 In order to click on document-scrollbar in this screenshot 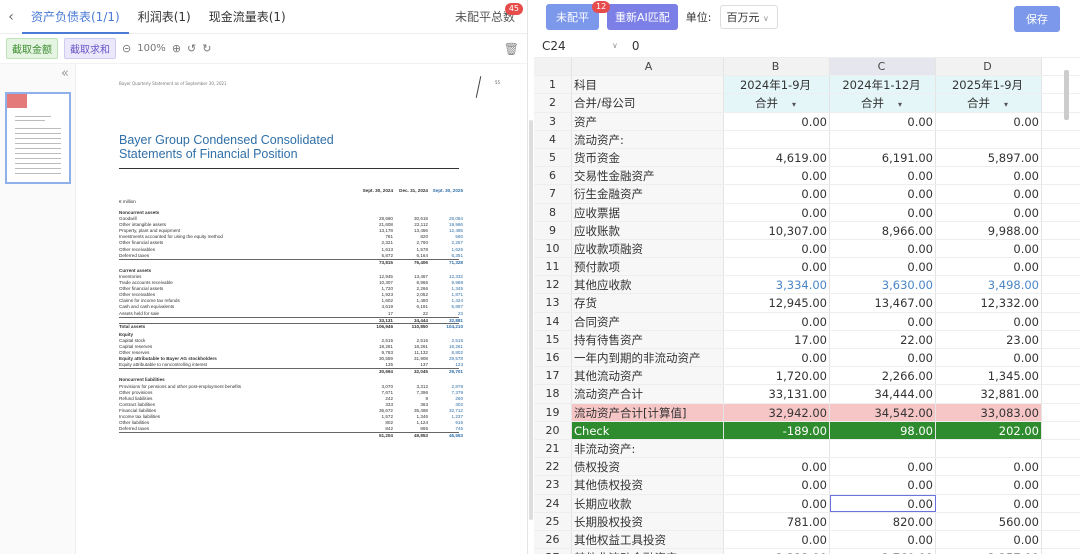, I will do `click(531, 320)`.